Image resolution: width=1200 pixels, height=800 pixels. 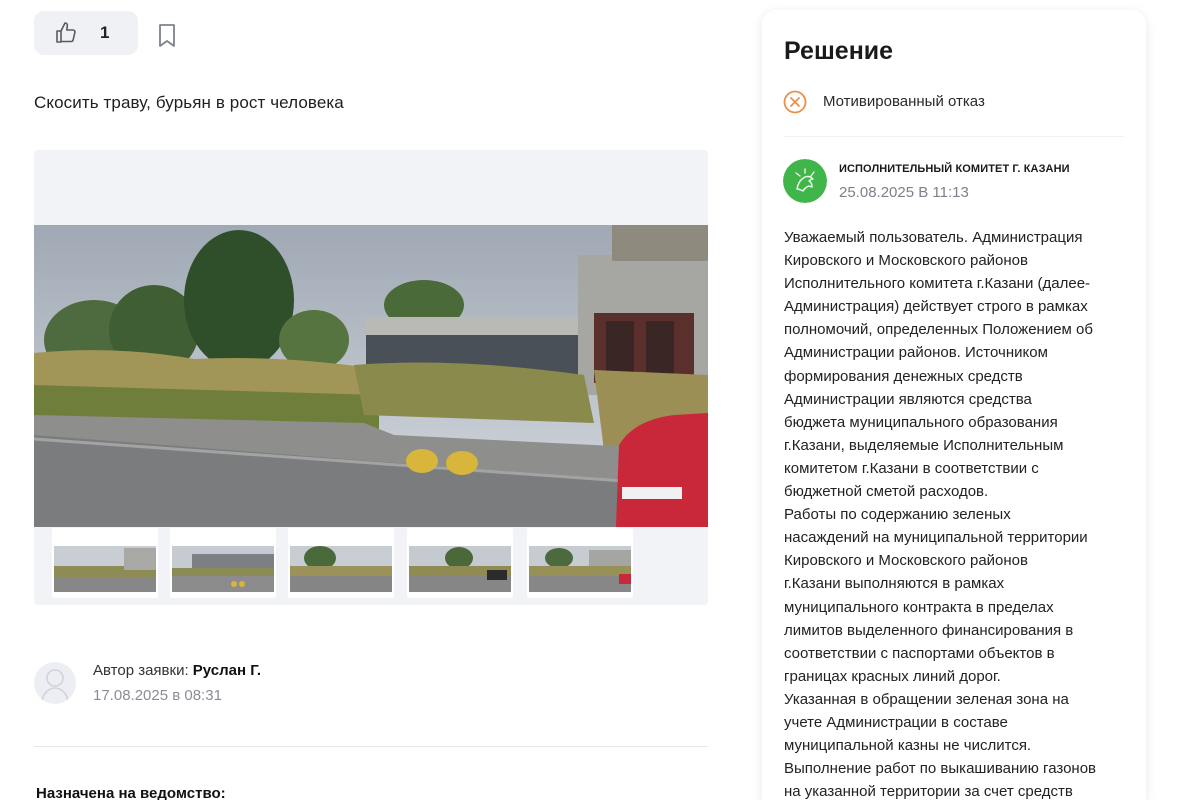 I want to click on like-count: 1, so click(x=105, y=32).